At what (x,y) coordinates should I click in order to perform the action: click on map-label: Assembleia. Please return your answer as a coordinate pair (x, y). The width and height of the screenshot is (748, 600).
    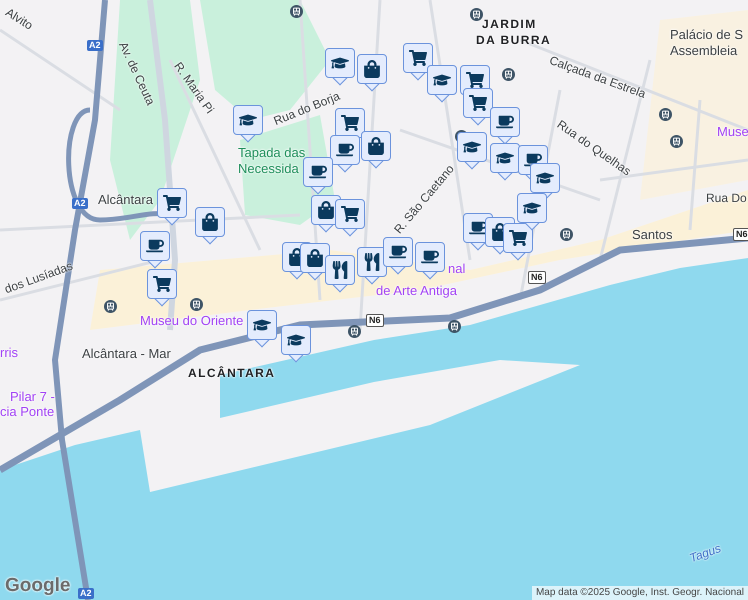
    Looking at the image, I should click on (704, 50).